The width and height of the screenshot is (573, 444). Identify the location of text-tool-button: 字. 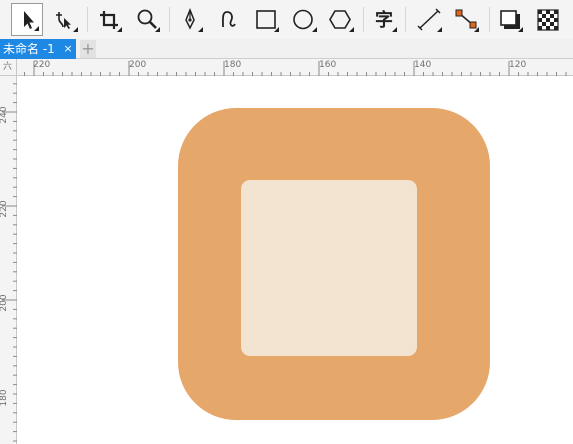
(384, 19).